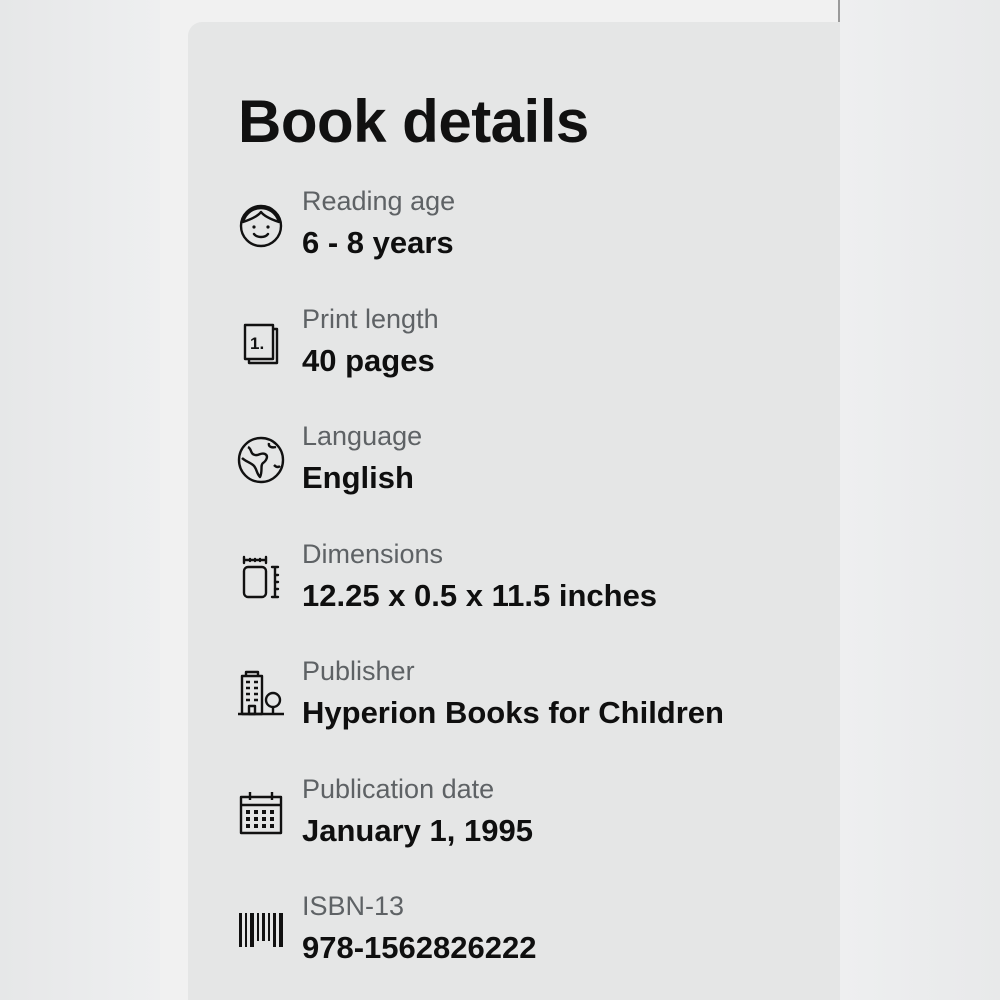 This screenshot has width=1000, height=1000. What do you see at coordinates (353, 906) in the screenshot?
I see `detail-label: ISBN-13` at bounding box center [353, 906].